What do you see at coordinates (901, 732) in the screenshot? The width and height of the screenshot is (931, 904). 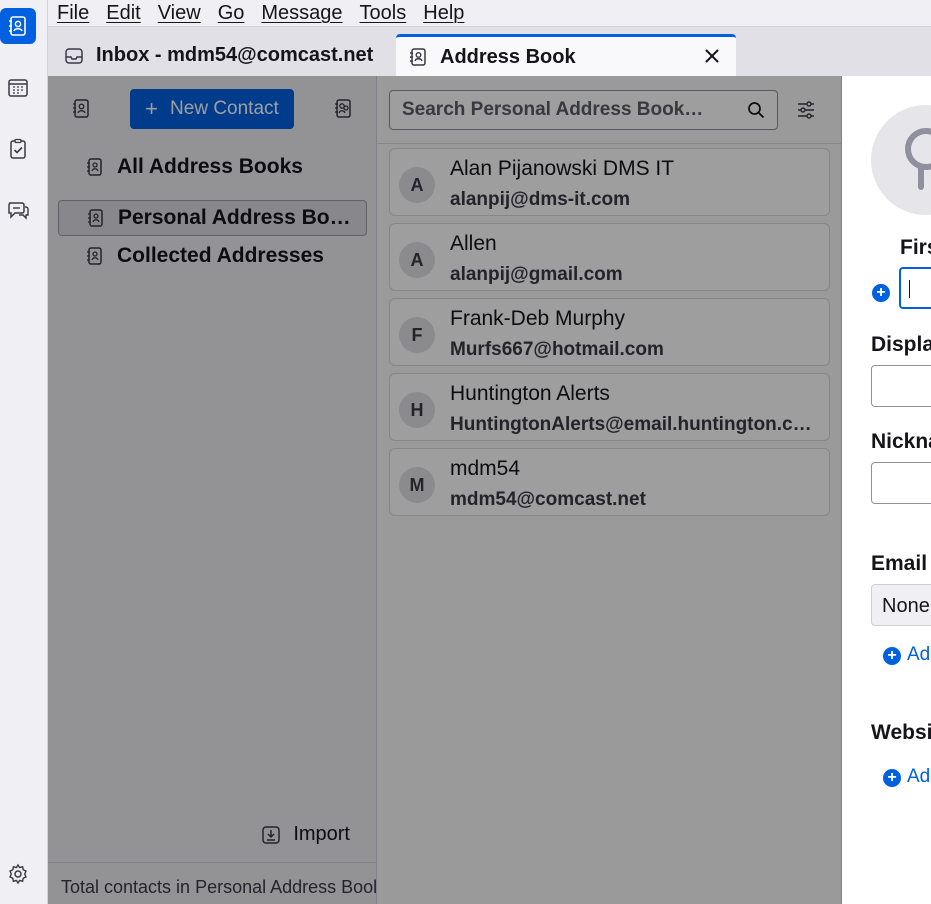 I see `website-label: Website` at bounding box center [901, 732].